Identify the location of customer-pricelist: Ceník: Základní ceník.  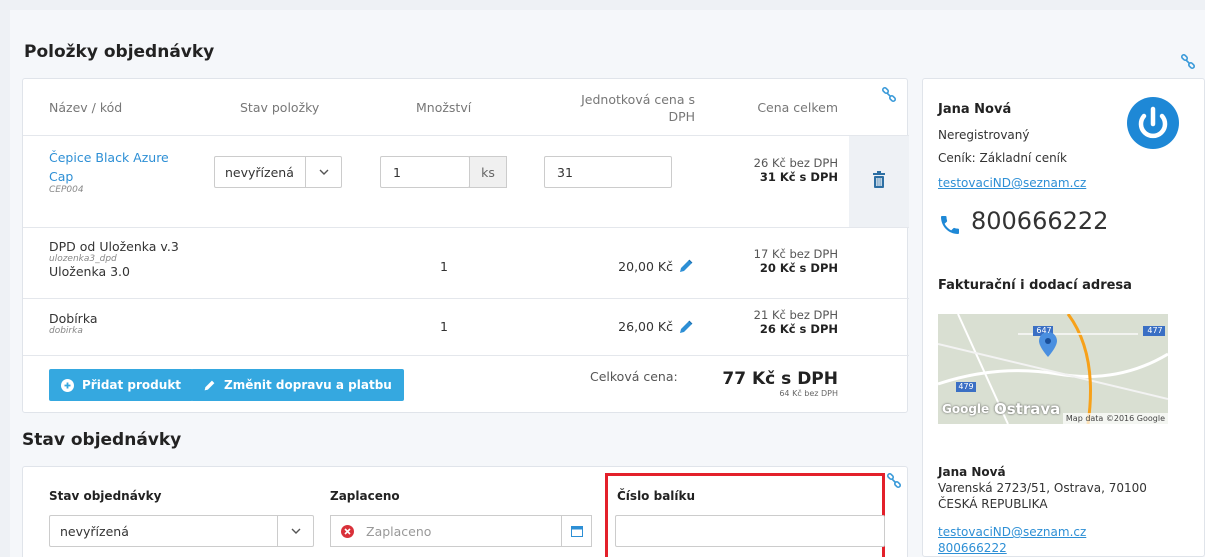
(1002, 158).